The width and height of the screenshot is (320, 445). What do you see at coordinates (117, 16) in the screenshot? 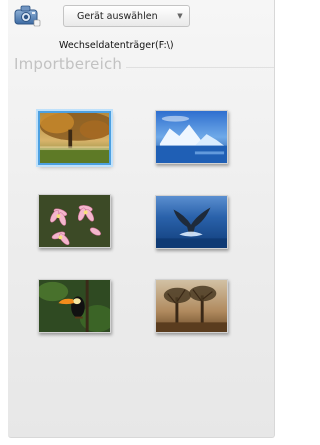
I see `device-select-label: Gerät auswählen` at bounding box center [117, 16].